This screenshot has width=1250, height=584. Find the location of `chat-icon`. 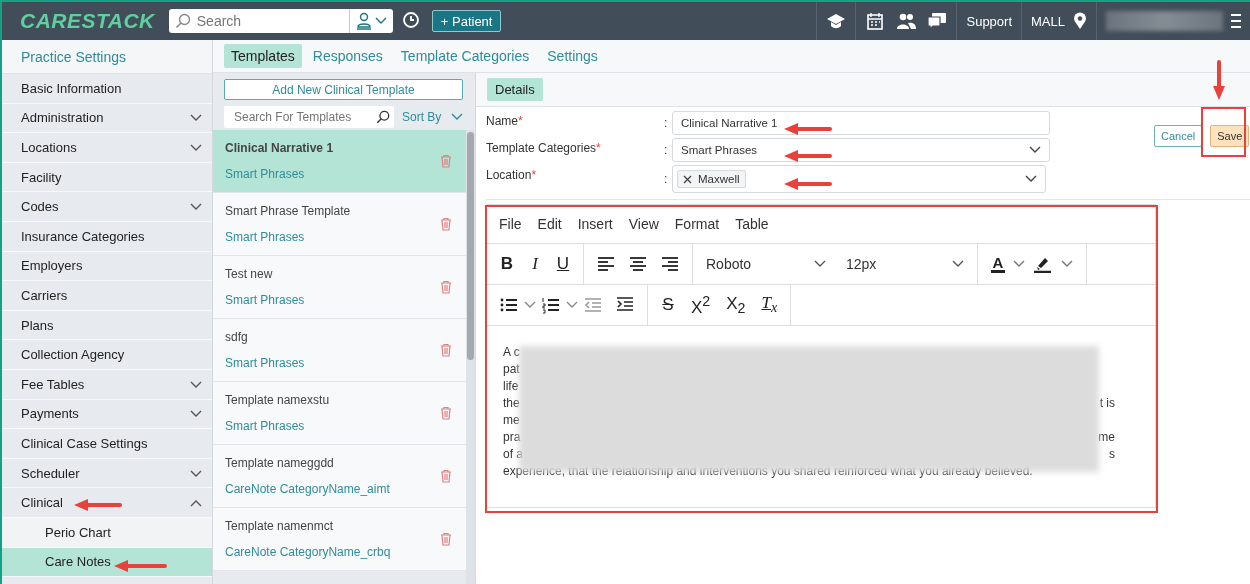

chat-icon is located at coordinates (937, 21).